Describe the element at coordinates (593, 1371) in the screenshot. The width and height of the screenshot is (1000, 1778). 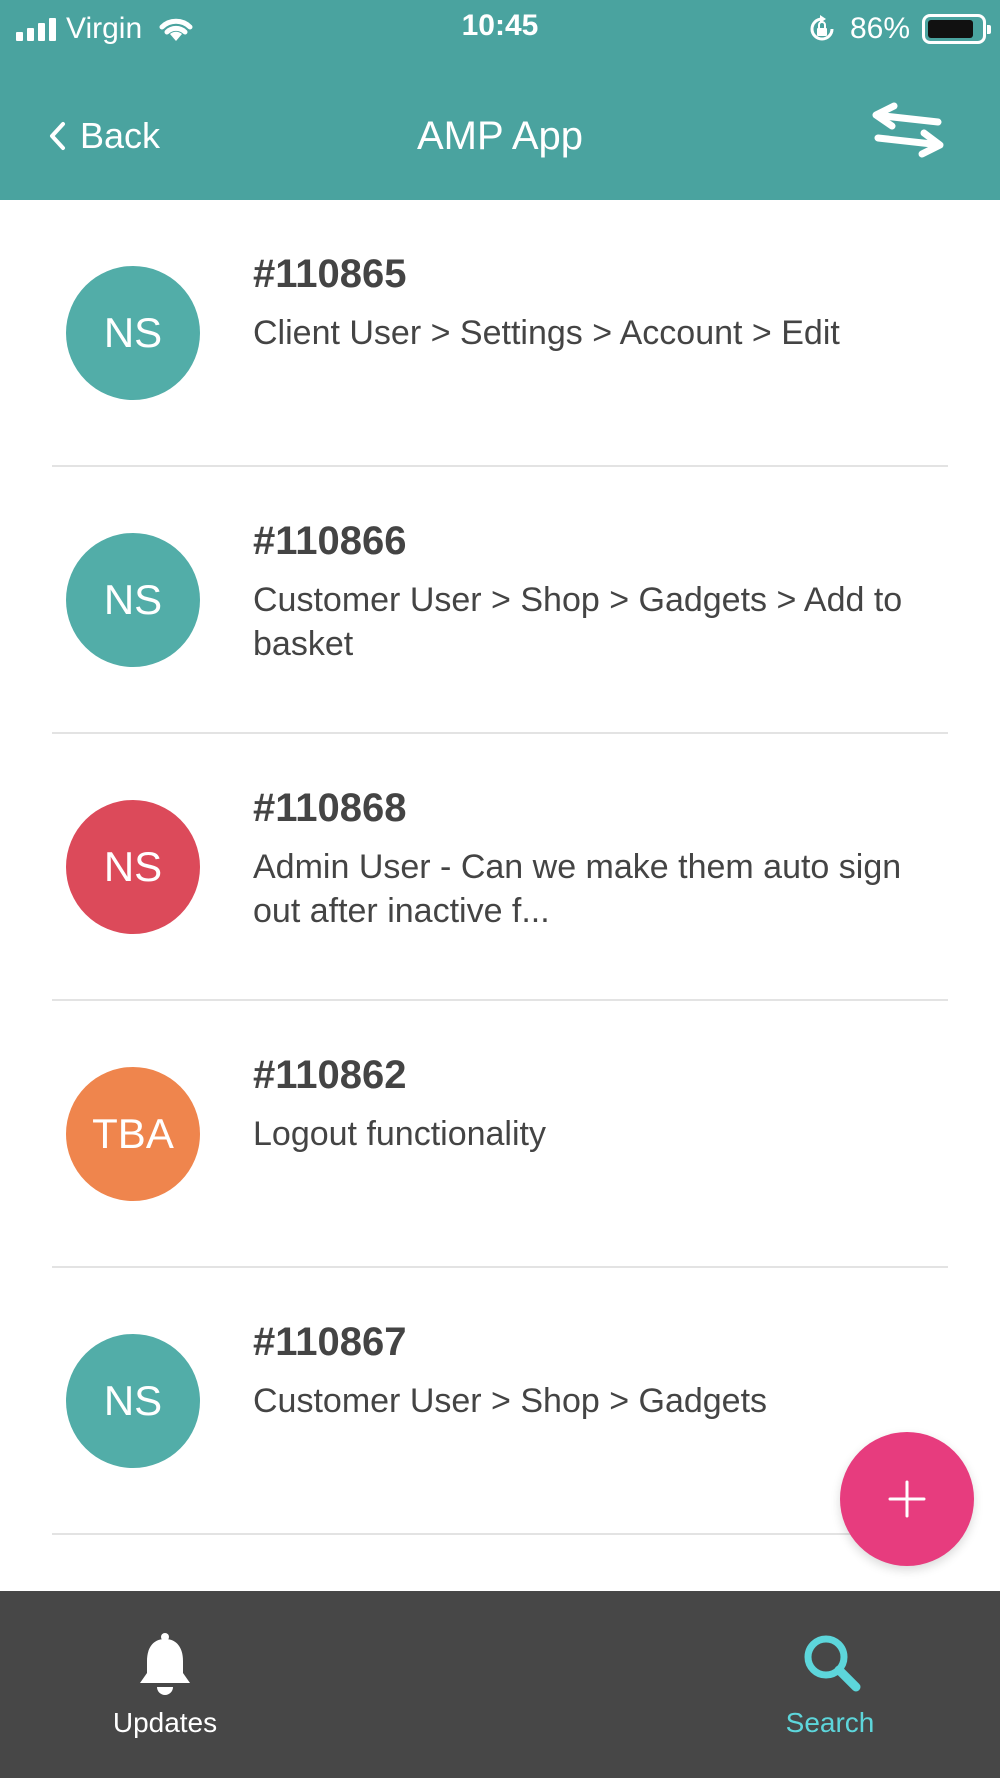
I see `item-text: #110867 Customer User > Shop > Gadgets` at that location.